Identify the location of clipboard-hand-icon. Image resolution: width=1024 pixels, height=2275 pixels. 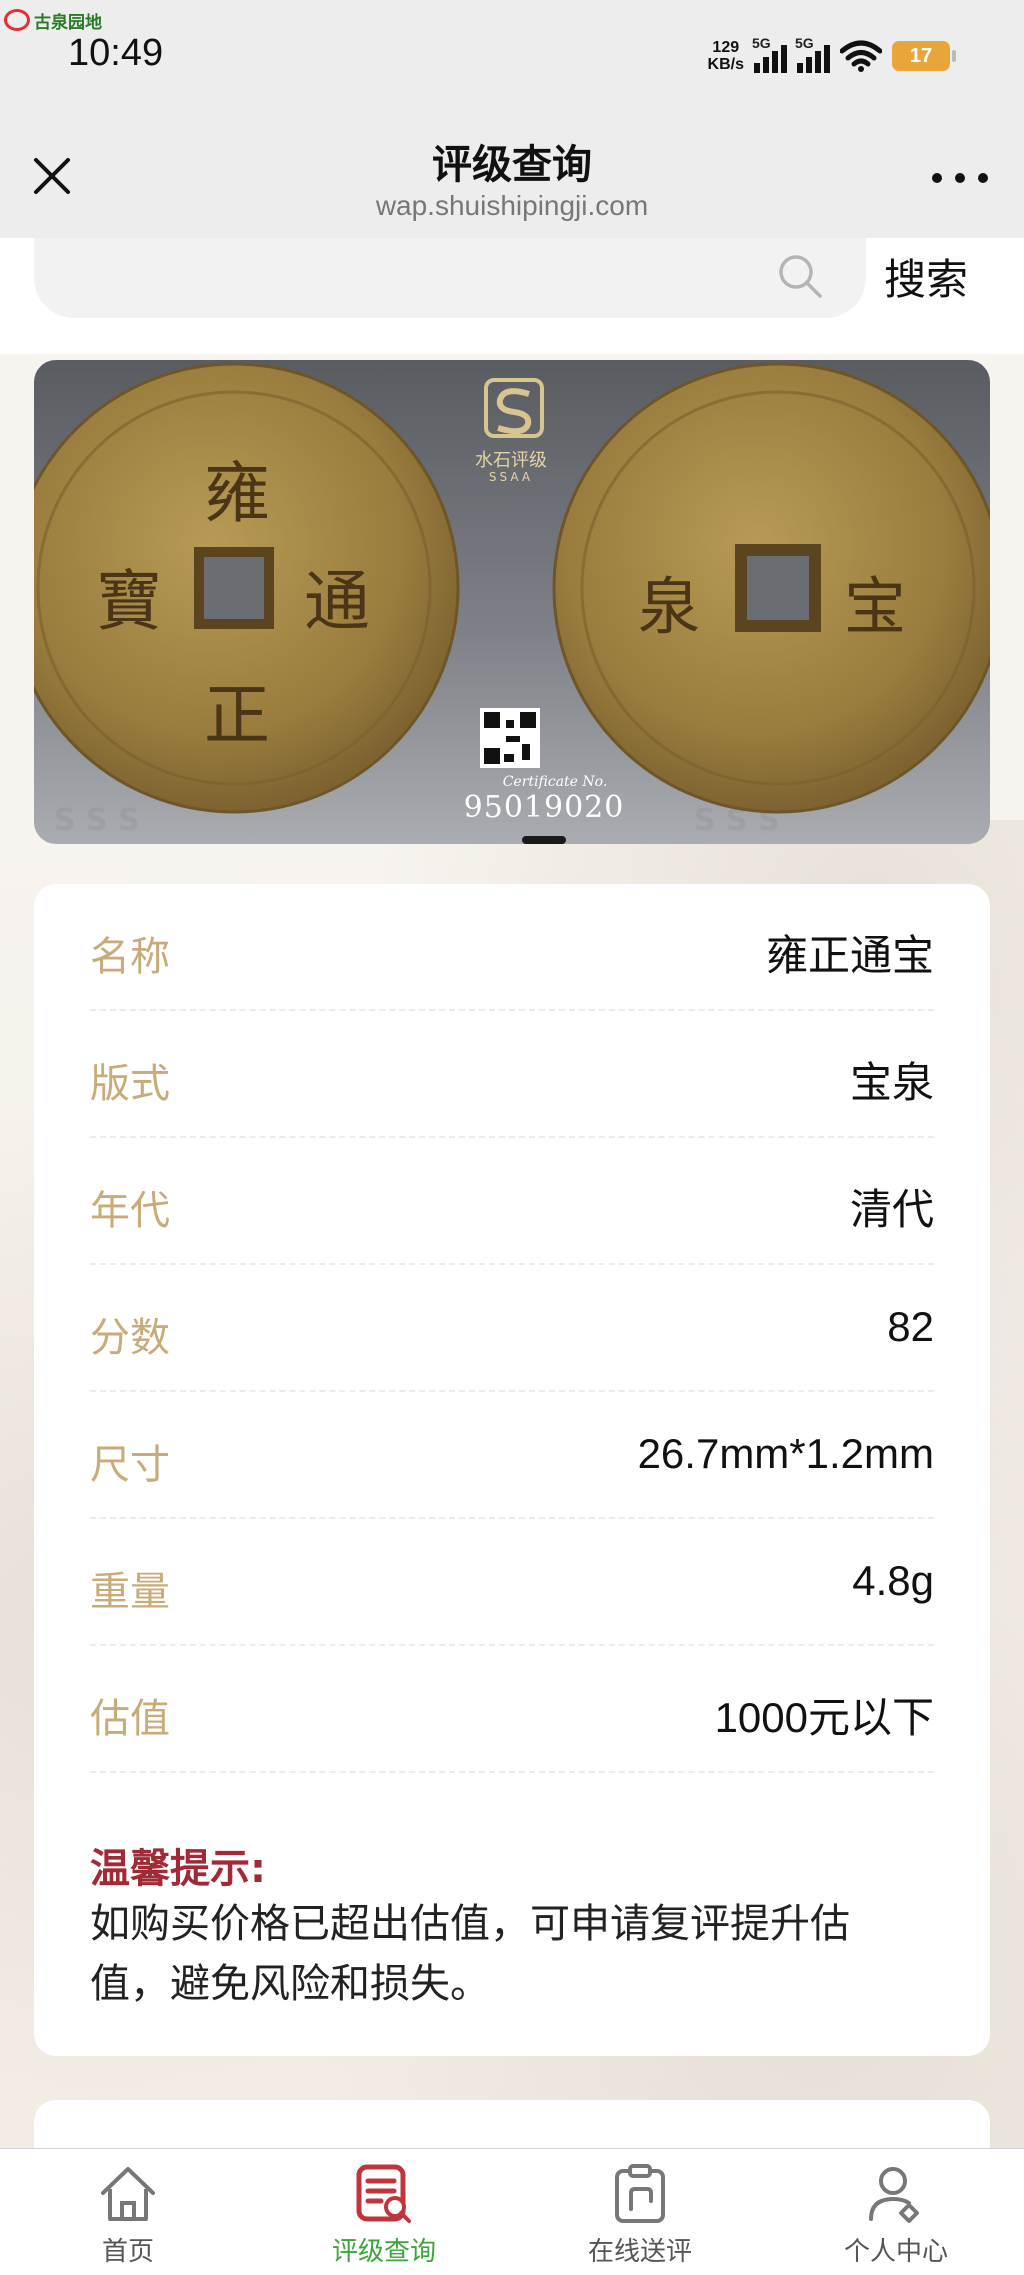
(640, 2193).